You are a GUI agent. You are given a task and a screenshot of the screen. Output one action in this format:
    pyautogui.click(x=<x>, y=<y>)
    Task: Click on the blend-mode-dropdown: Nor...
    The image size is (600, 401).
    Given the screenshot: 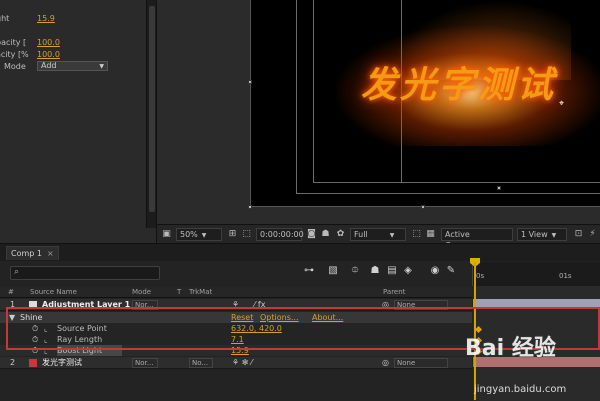 What is the action you would take?
    pyautogui.click(x=145, y=363)
    